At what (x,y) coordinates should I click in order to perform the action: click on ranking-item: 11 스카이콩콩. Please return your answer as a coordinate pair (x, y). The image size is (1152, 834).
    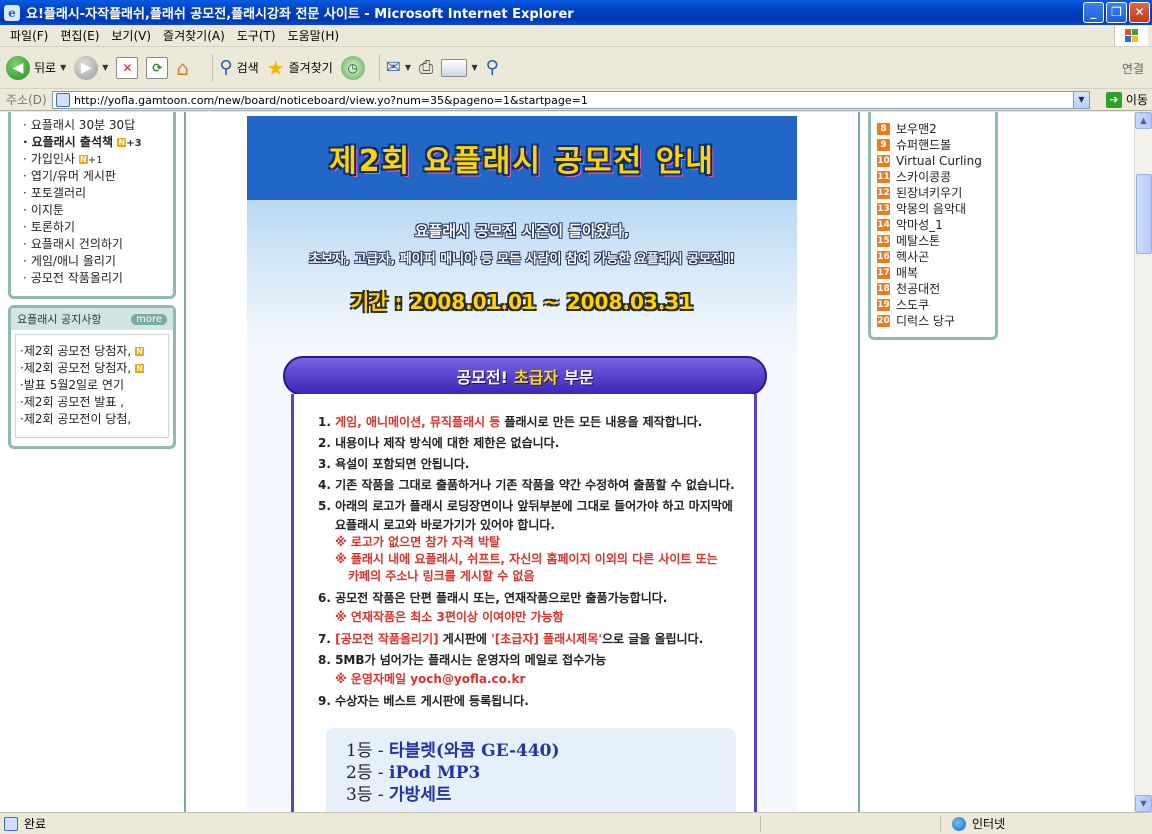
    Looking at the image, I should click on (936, 177).